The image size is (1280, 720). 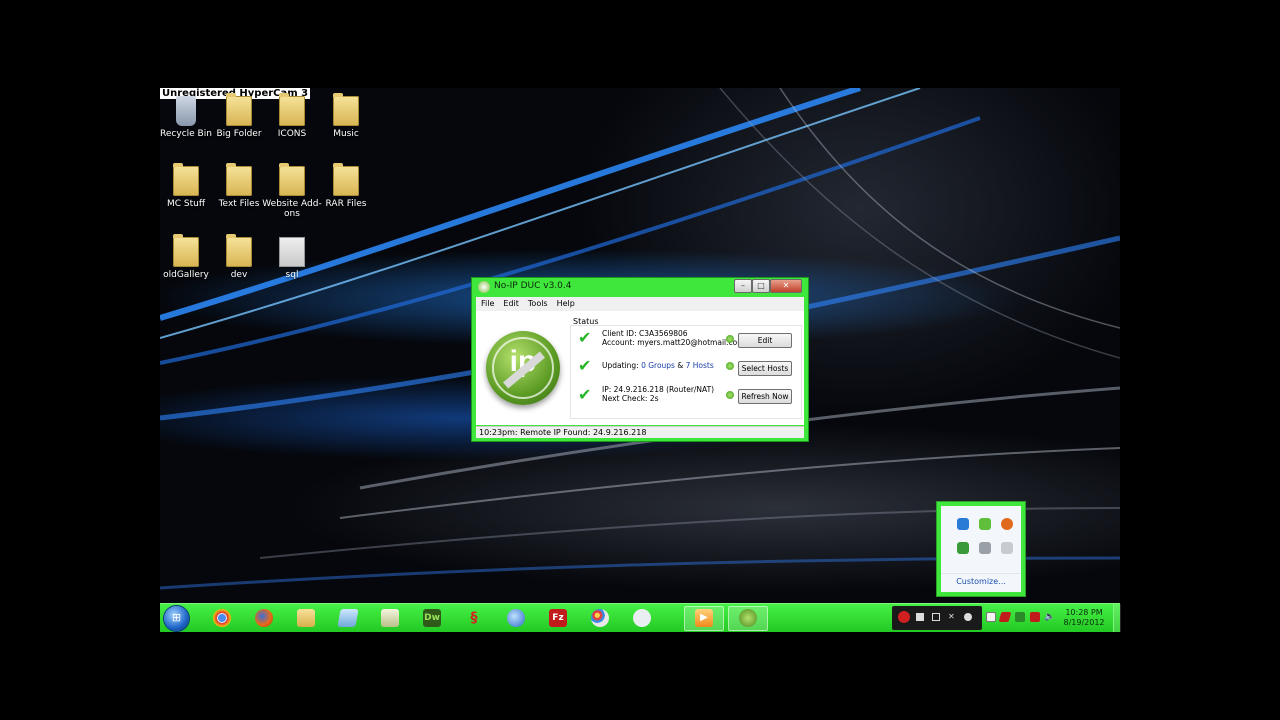 I want to click on noip-tray-icon, so click(x=985, y=524).